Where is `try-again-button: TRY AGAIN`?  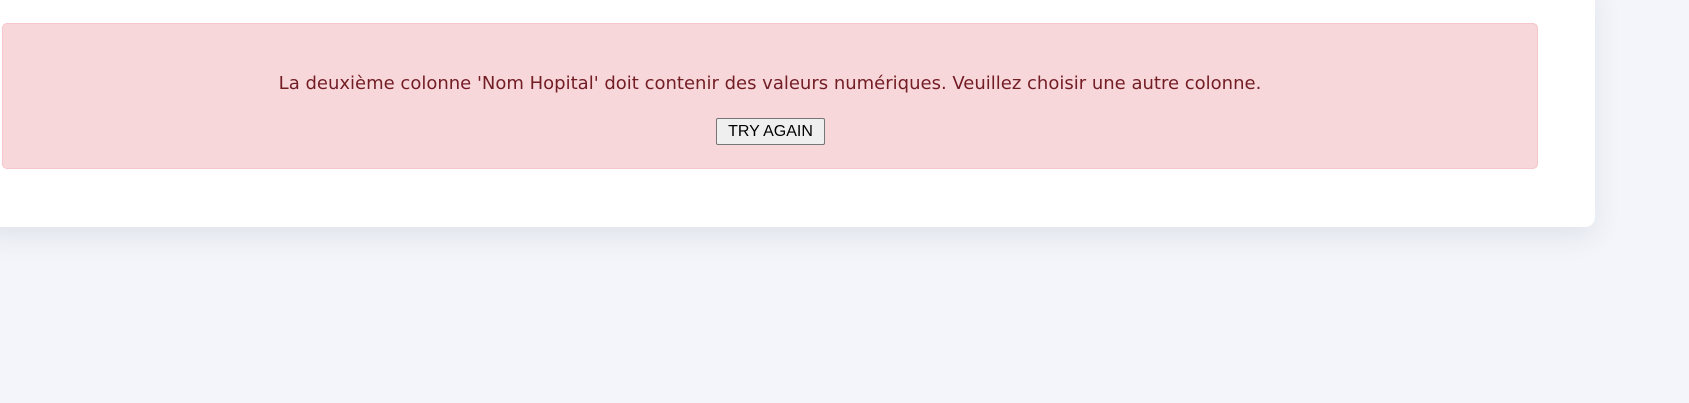
try-again-button: TRY AGAIN is located at coordinates (770, 131).